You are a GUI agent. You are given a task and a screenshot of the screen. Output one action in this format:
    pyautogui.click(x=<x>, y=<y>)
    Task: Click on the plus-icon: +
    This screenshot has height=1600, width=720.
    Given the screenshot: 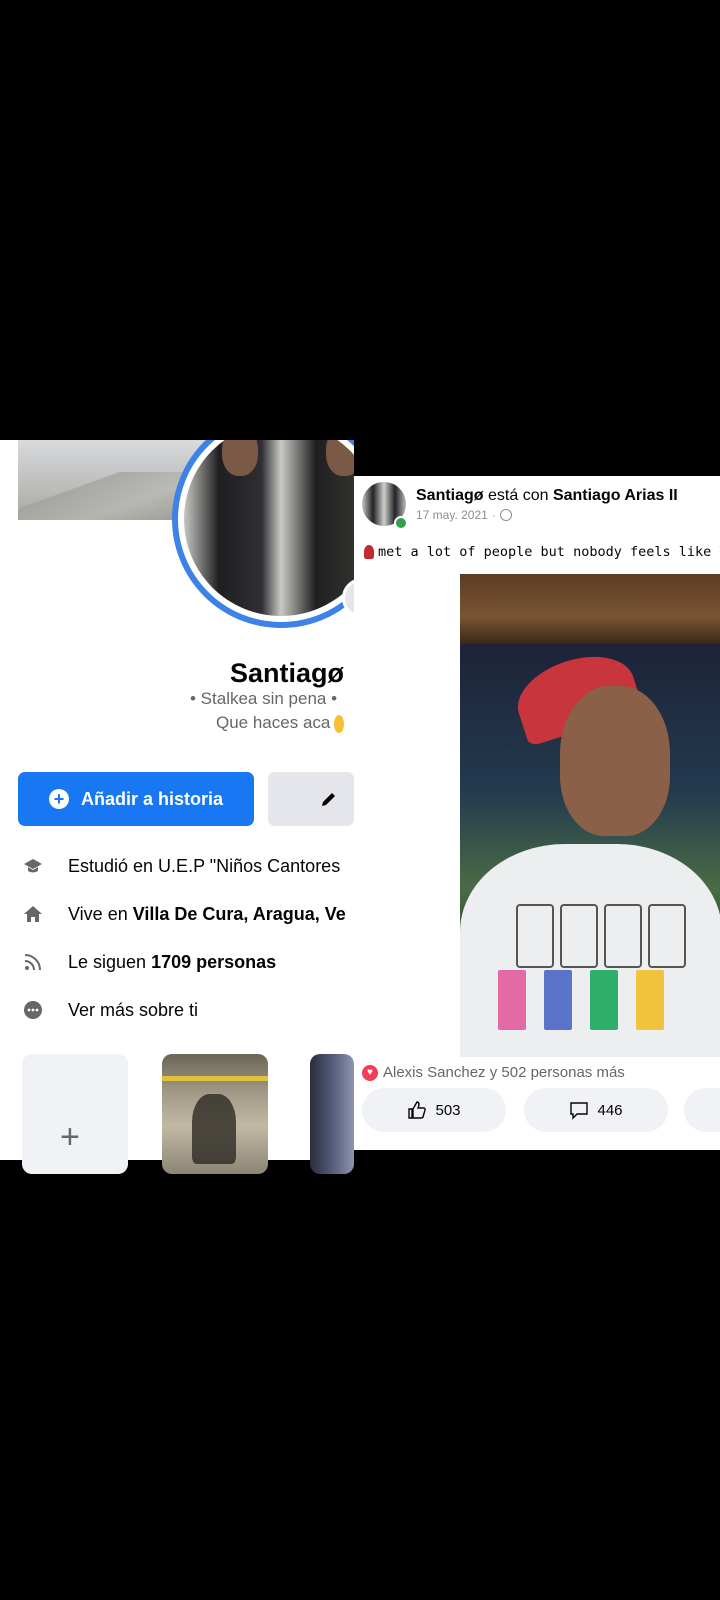 What is the action you would take?
    pyautogui.click(x=70, y=1137)
    